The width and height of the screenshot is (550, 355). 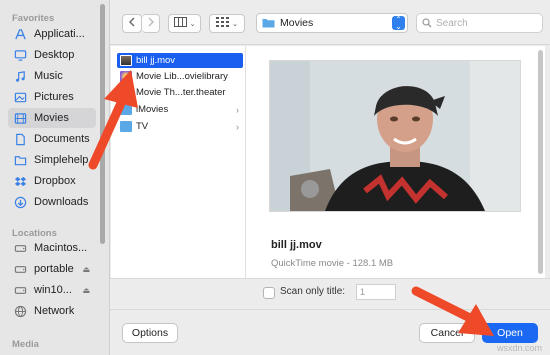 I want to click on options-row: Scan only title: 1, so click(x=330, y=293).